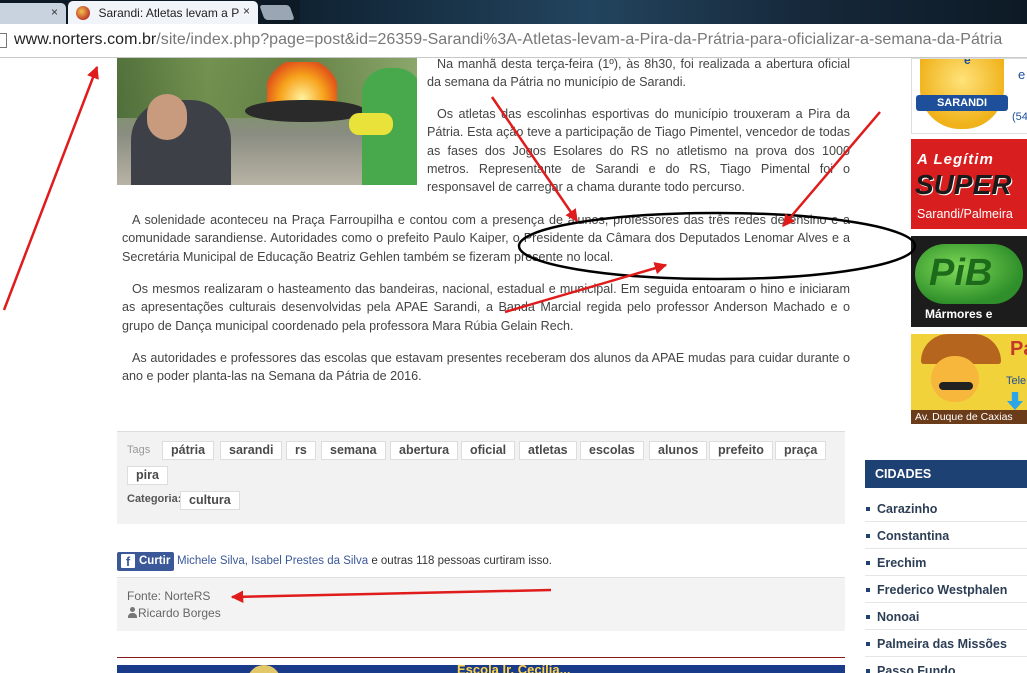 This screenshot has height=673, width=1027. What do you see at coordinates (169, 12) in the screenshot?
I see `tab-title: Sarandi: Atletas levam a P` at bounding box center [169, 12].